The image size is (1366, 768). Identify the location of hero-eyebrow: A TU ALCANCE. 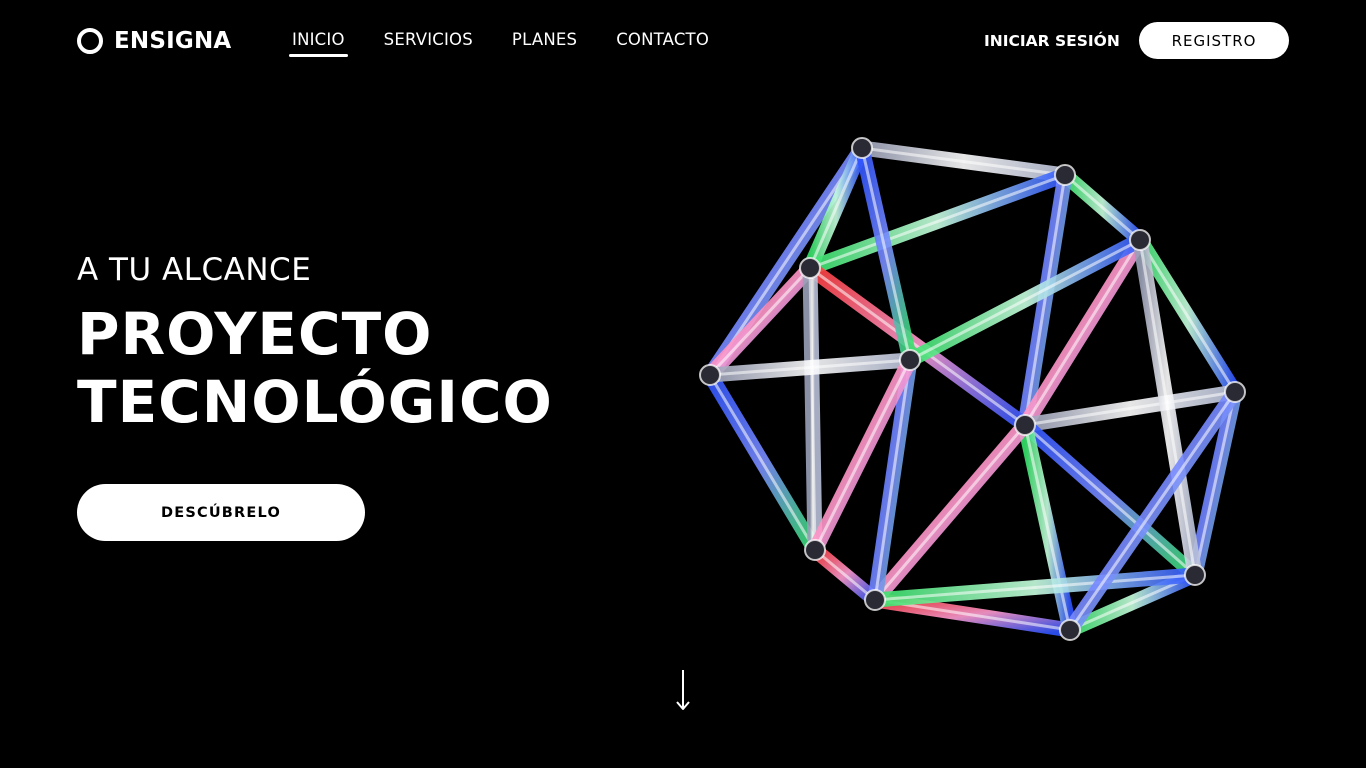
(194, 270).